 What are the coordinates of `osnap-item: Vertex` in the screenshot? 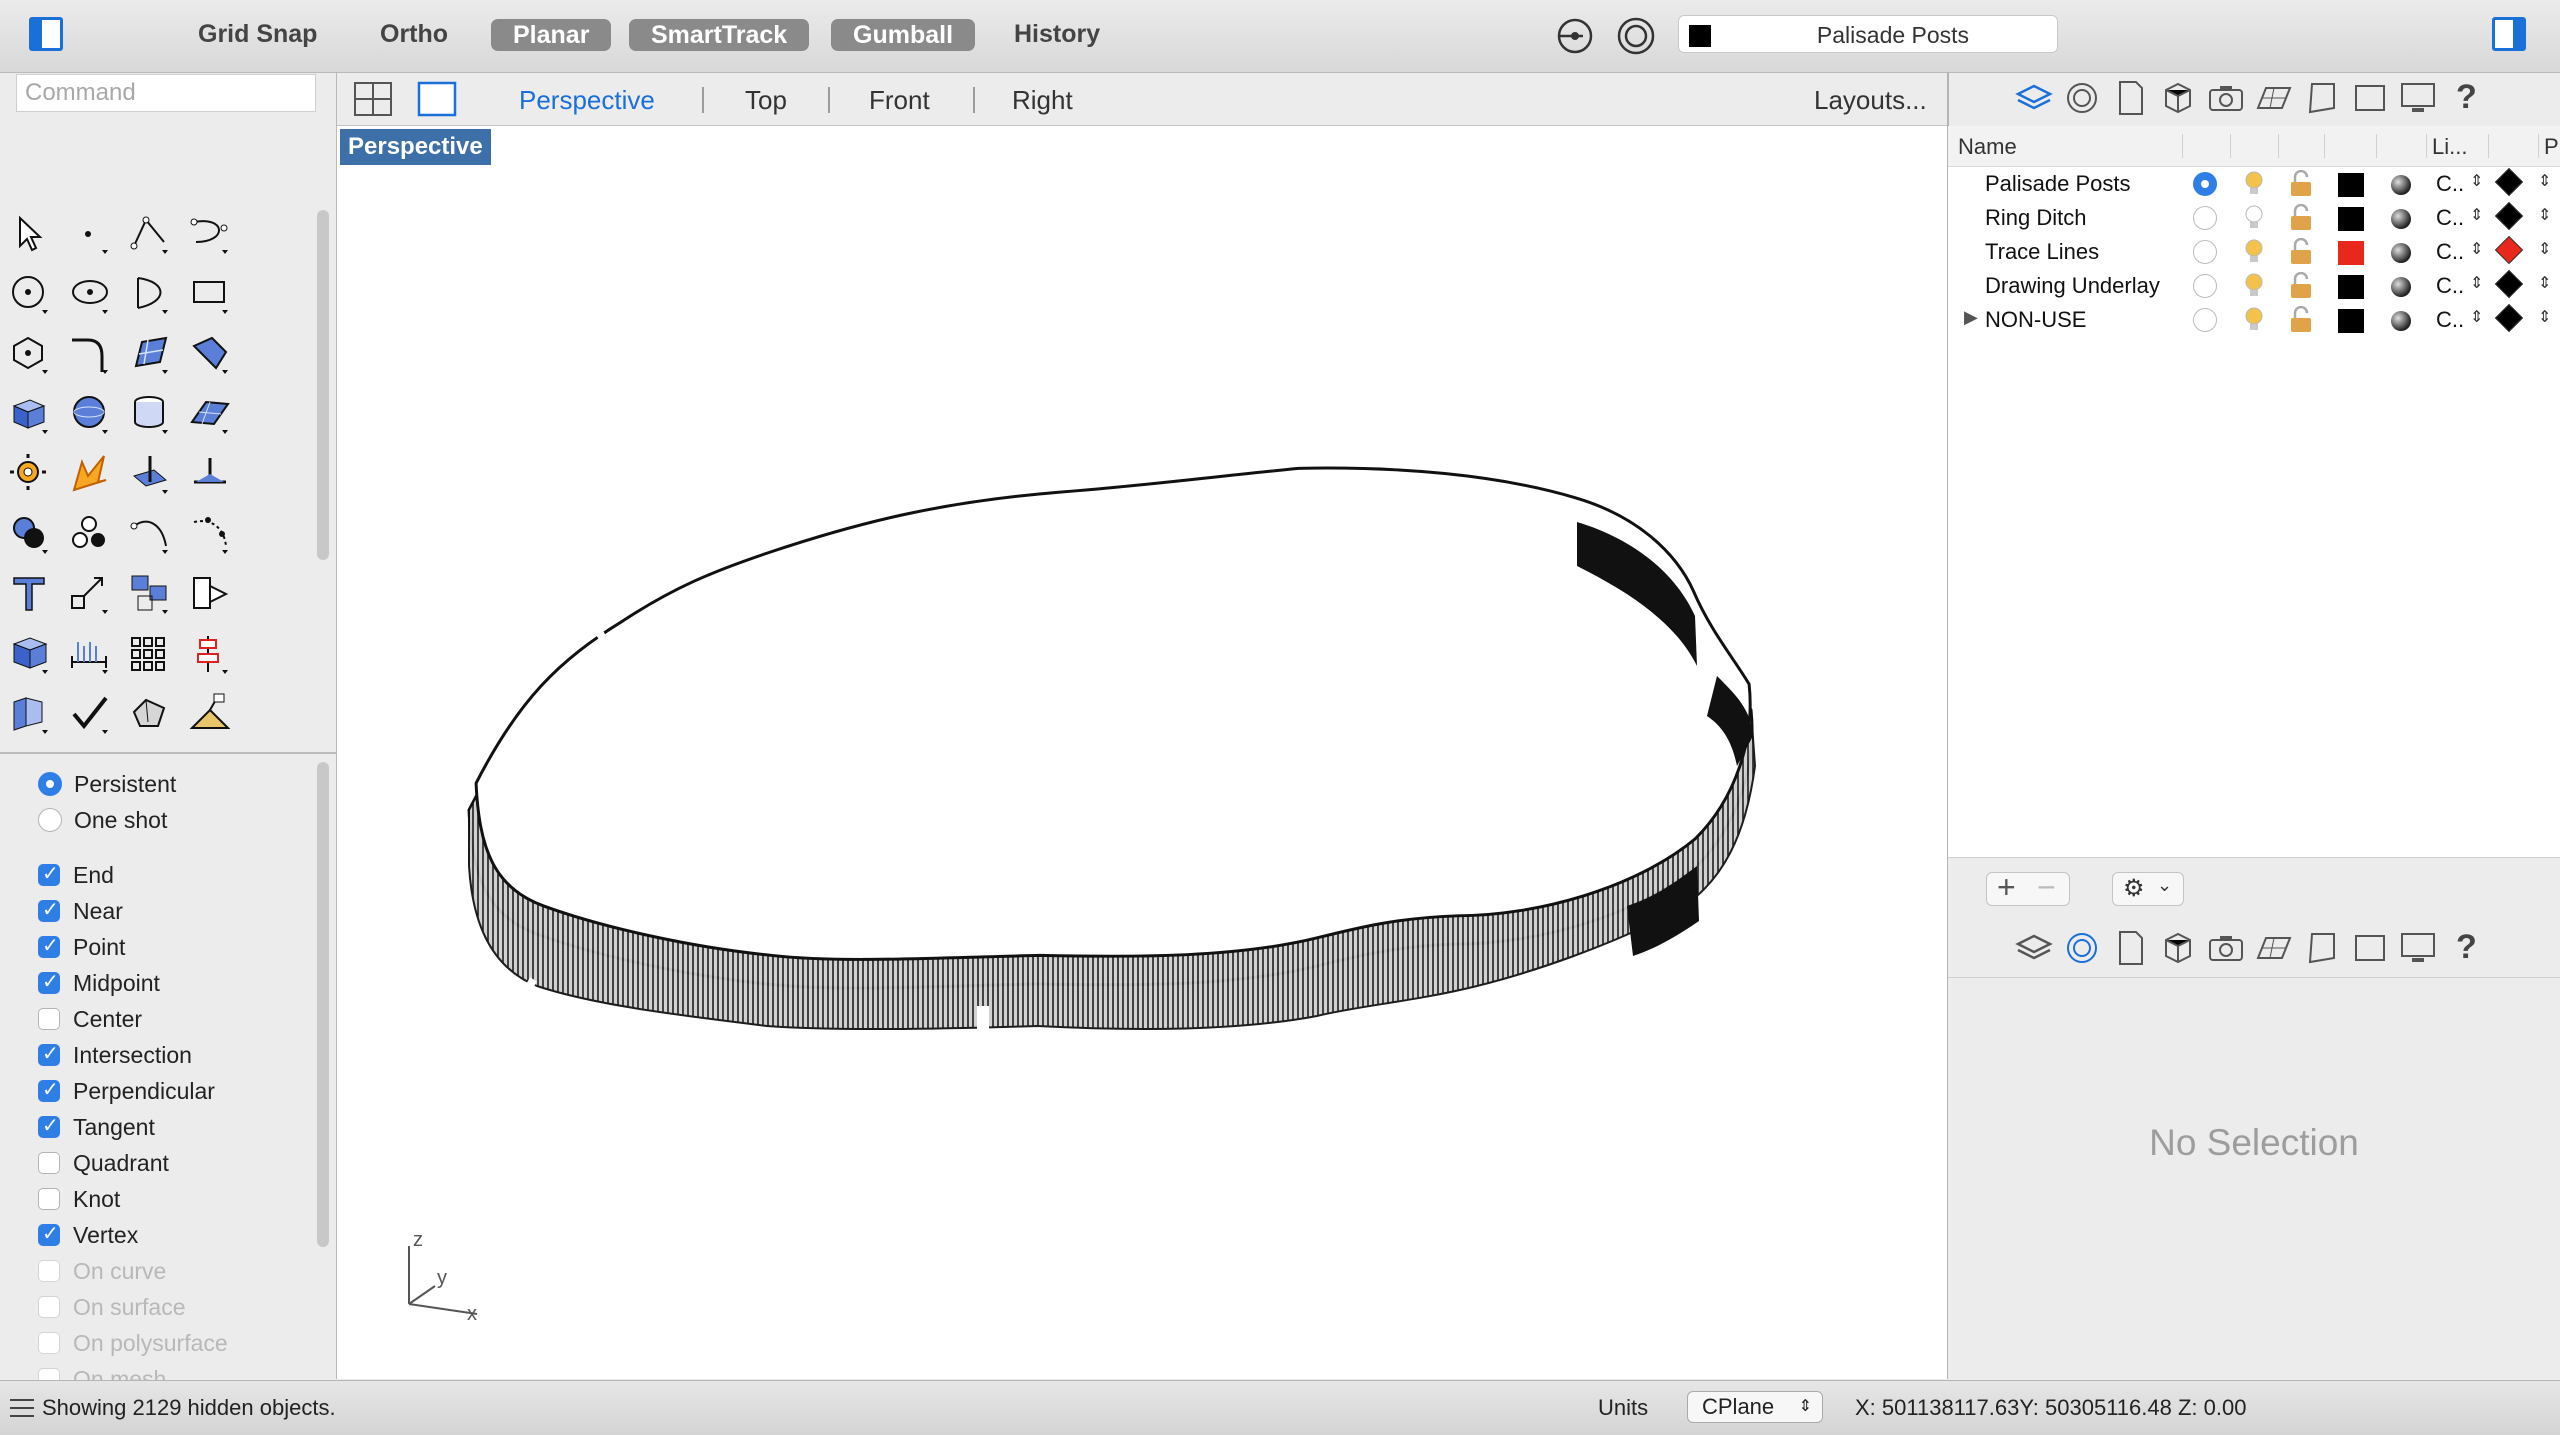 It's located at (88, 1235).